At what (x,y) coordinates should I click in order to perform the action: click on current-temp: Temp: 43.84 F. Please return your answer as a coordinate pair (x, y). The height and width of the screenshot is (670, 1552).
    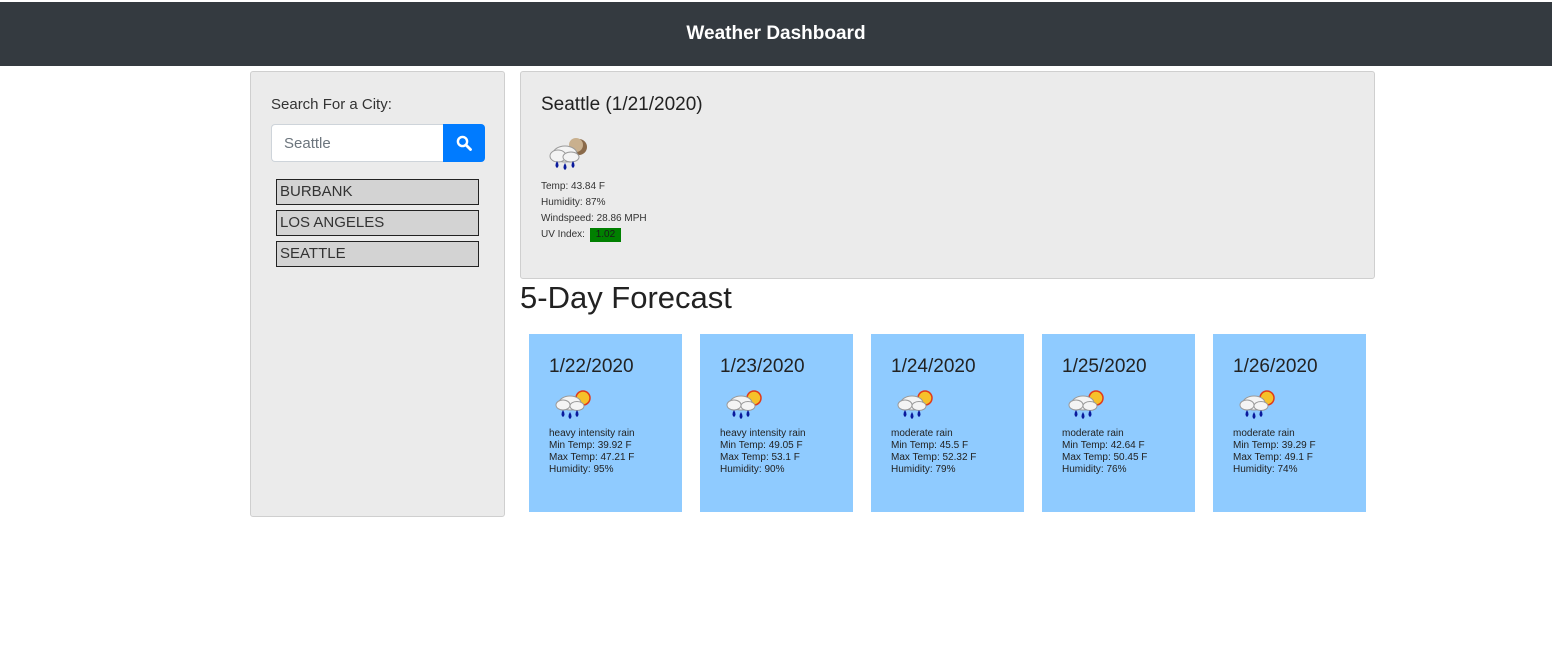
    Looking at the image, I should click on (573, 186).